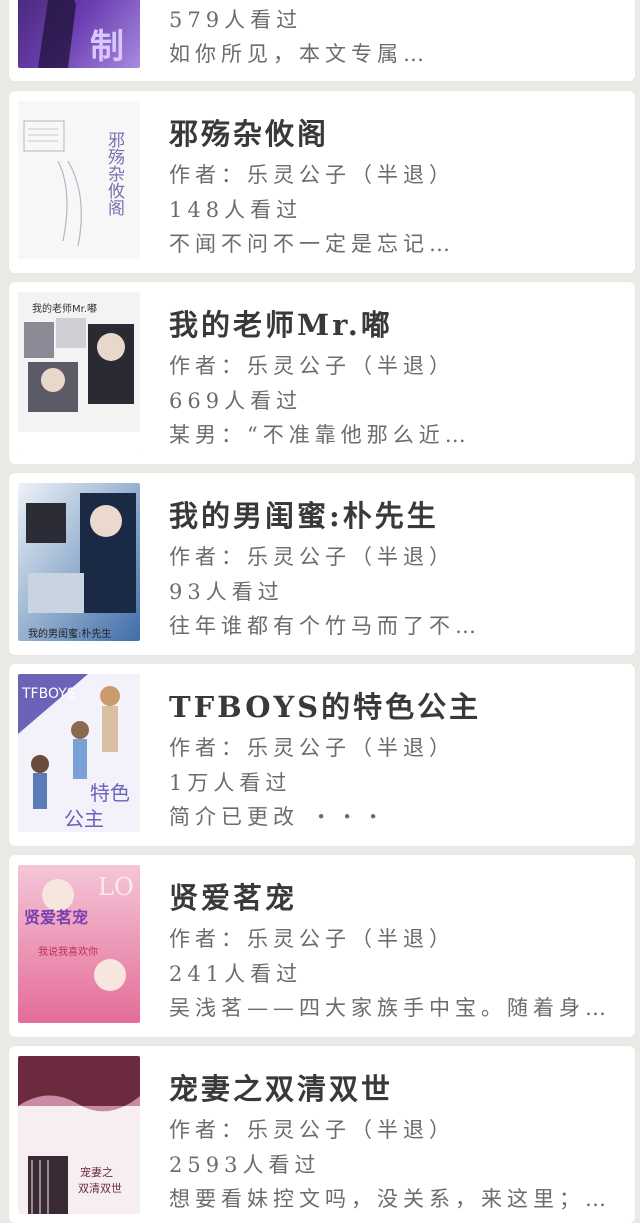  What do you see at coordinates (226, 592) in the screenshot?
I see `view-count: 93人看过` at bounding box center [226, 592].